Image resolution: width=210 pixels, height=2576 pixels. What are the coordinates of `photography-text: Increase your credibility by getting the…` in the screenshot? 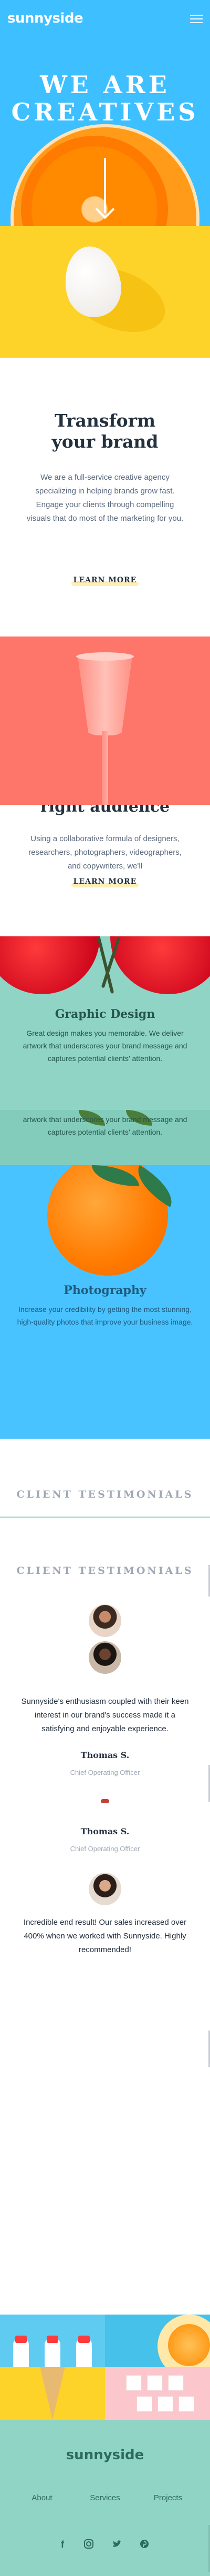 It's located at (105, 1315).